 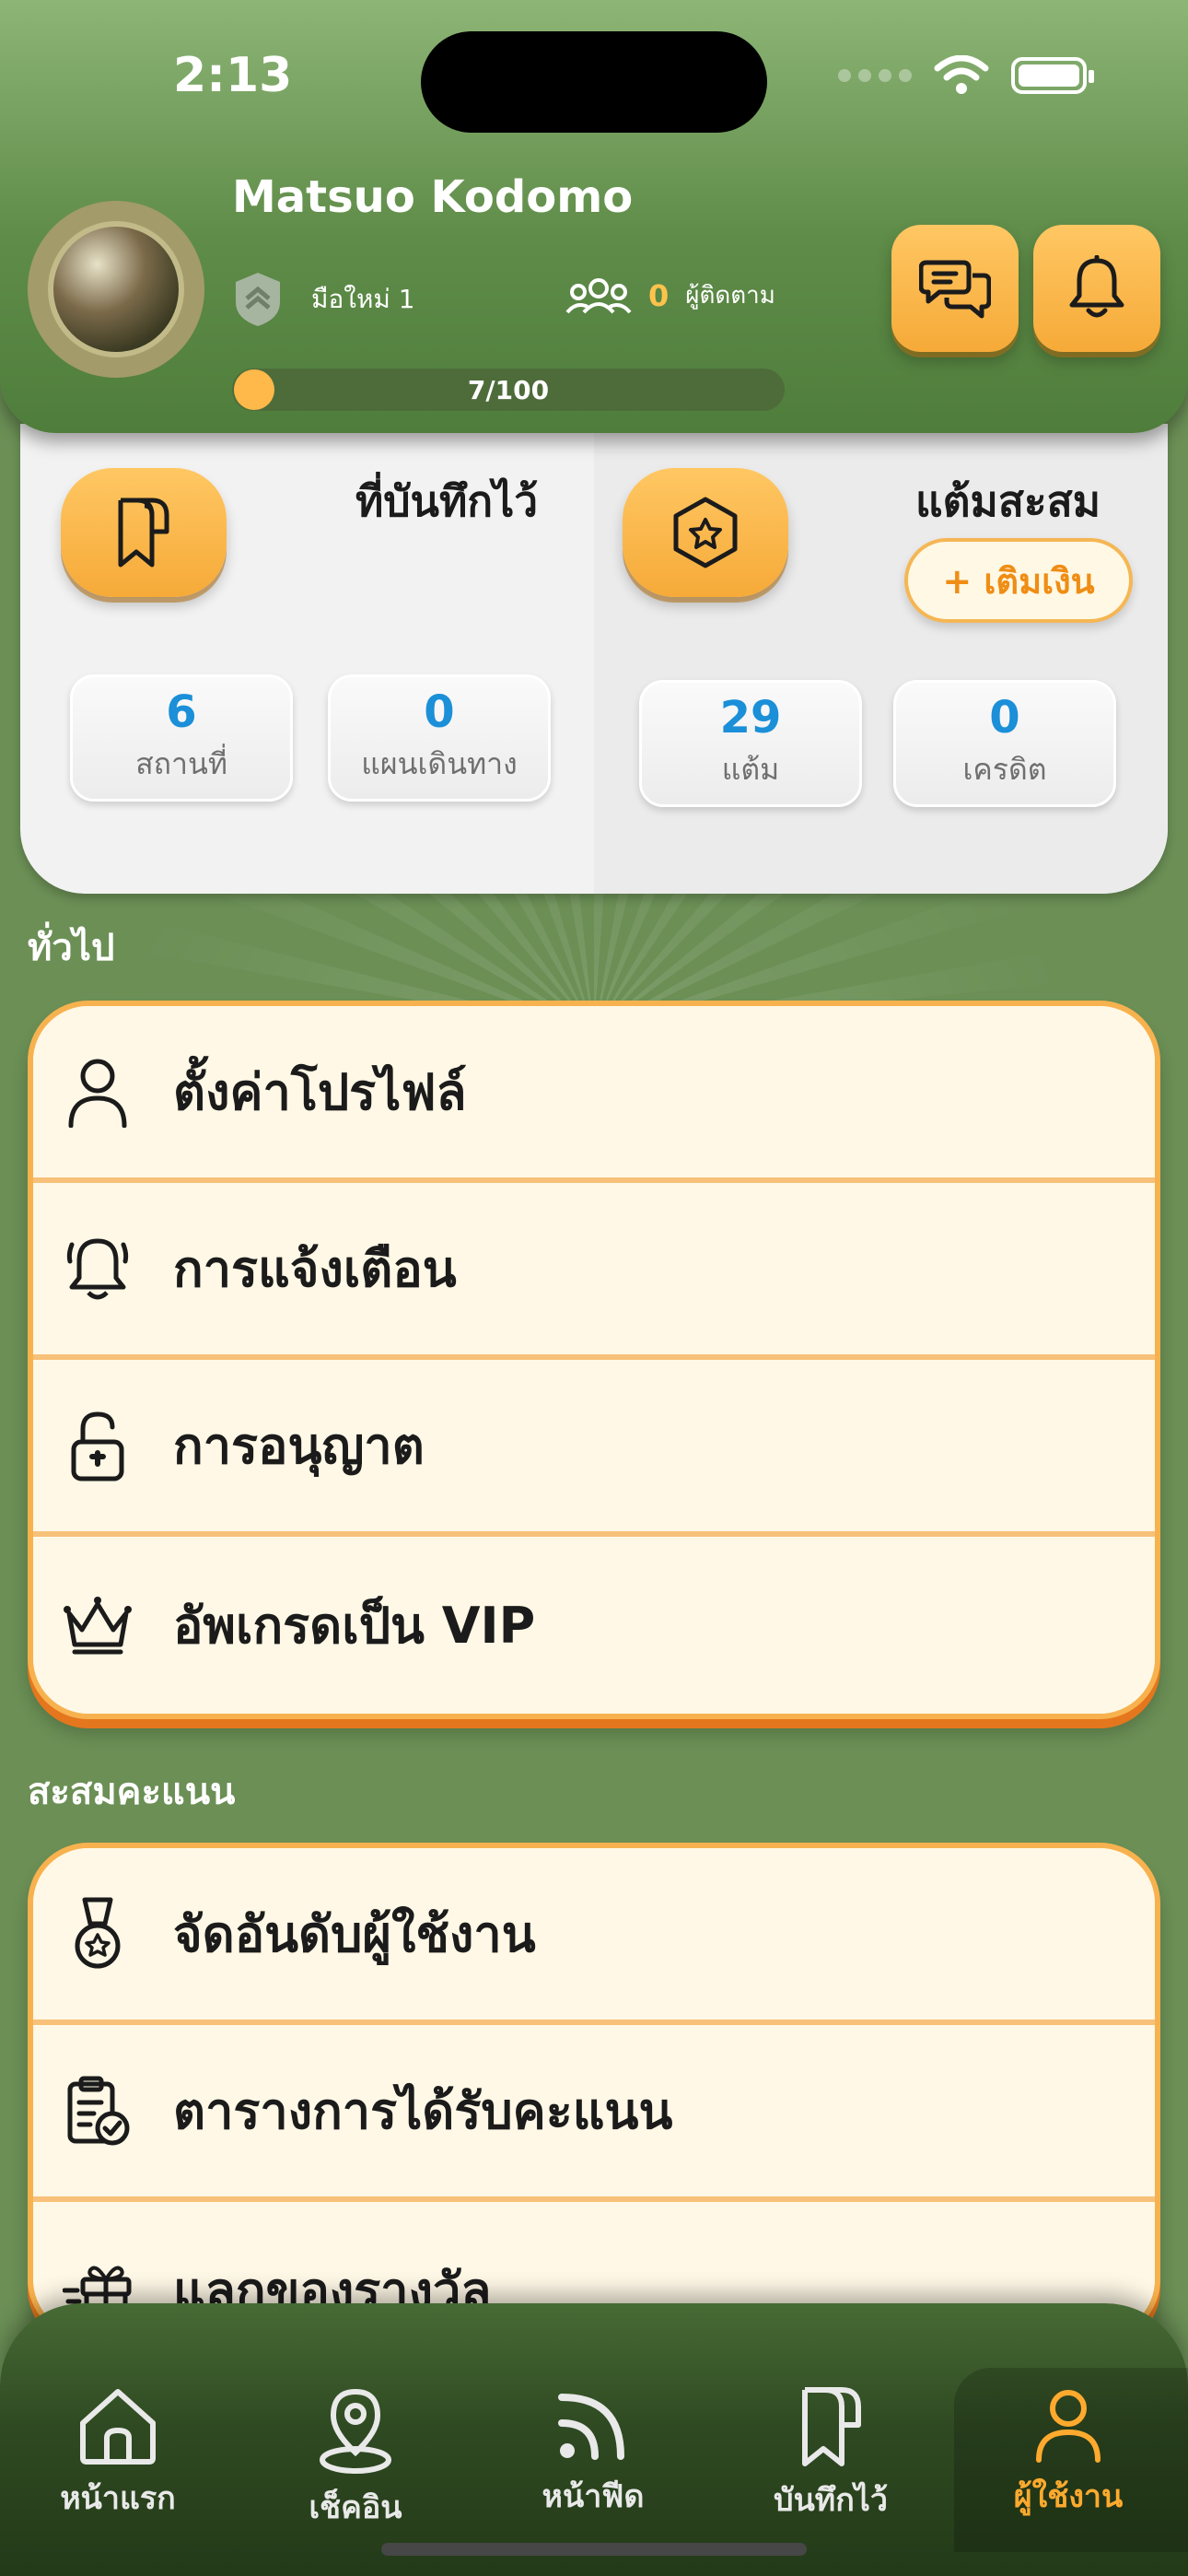 I want to click on followers: 0 ผู้ติดตาม, so click(x=670, y=295).